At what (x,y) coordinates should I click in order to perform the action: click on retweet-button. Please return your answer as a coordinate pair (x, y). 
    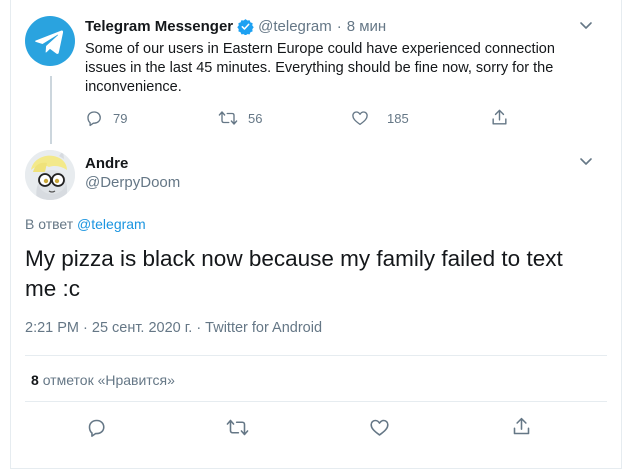
    Looking at the image, I should click on (237, 430).